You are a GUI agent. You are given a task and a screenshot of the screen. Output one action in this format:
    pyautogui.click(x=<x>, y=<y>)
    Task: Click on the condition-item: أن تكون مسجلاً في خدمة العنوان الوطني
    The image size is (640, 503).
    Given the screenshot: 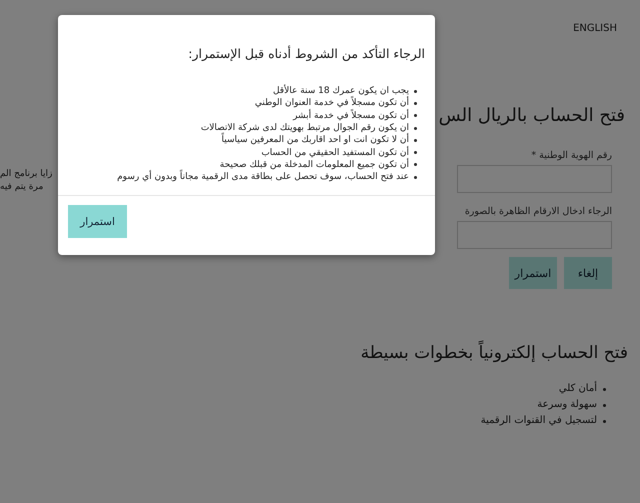 What is the action you would take?
    pyautogui.click(x=331, y=102)
    